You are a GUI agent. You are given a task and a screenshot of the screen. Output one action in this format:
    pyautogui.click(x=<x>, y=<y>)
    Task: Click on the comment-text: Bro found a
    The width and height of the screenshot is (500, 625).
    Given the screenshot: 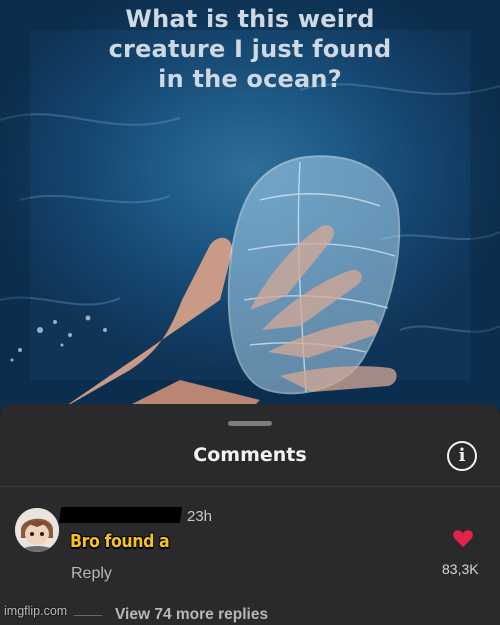 What is the action you would take?
    pyautogui.click(x=120, y=541)
    